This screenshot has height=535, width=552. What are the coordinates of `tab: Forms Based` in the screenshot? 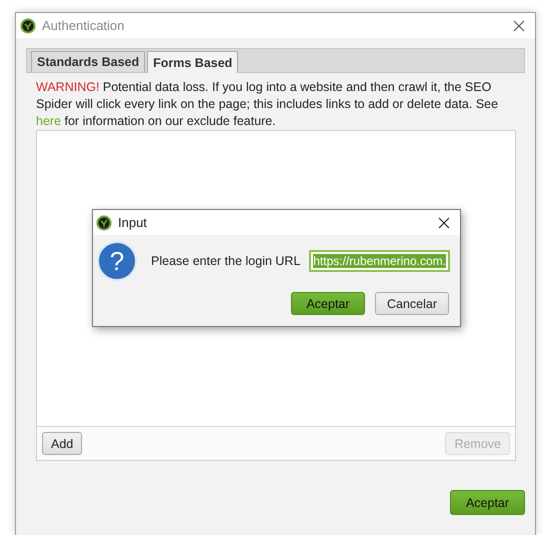 It's located at (192, 62).